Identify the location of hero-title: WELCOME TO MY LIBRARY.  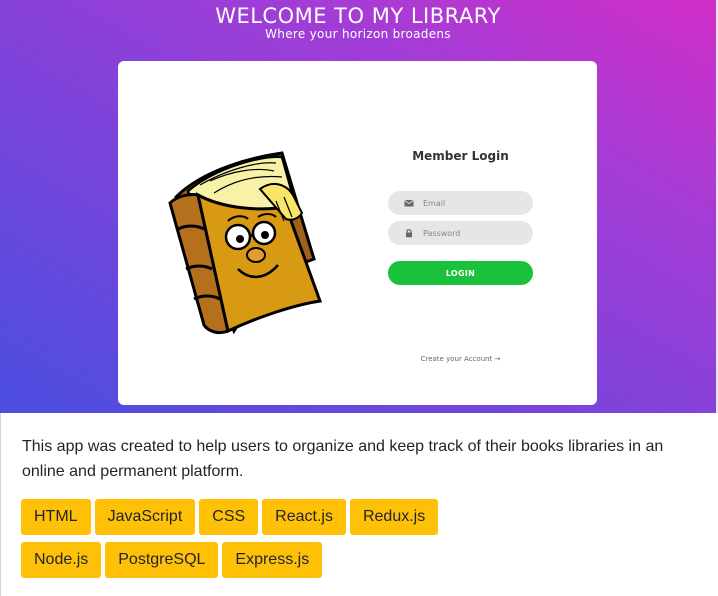
(358, 16).